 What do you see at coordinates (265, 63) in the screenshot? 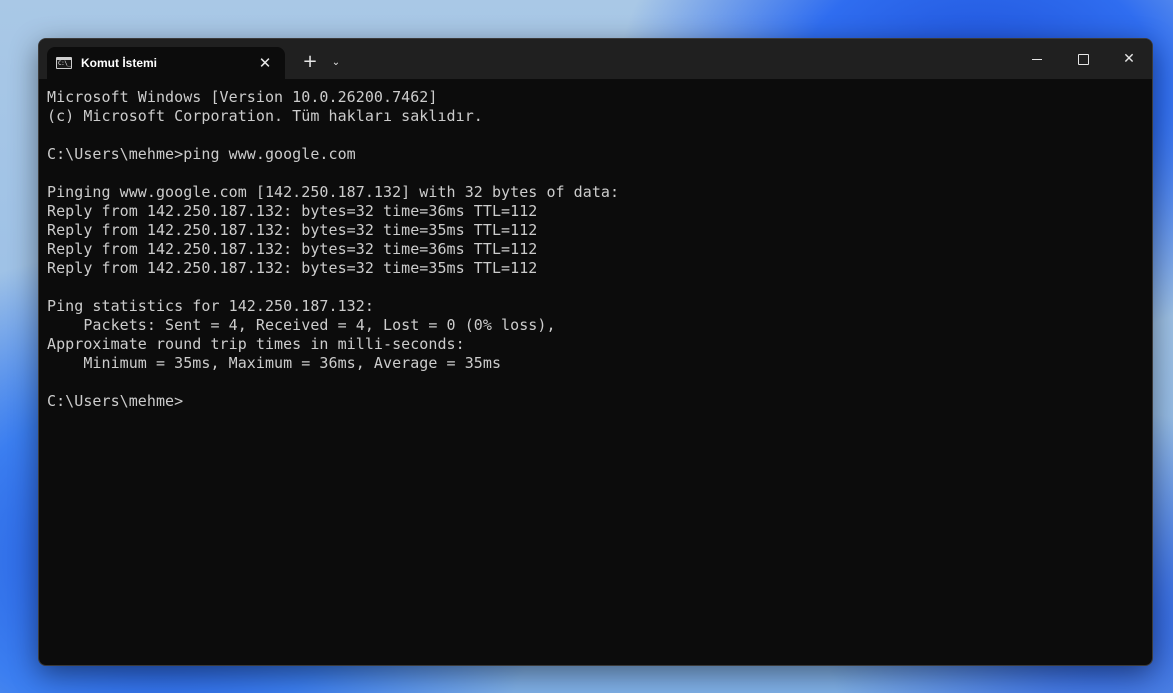
I see `tab-close-icon: ✕` at bounding box center [265, 63].